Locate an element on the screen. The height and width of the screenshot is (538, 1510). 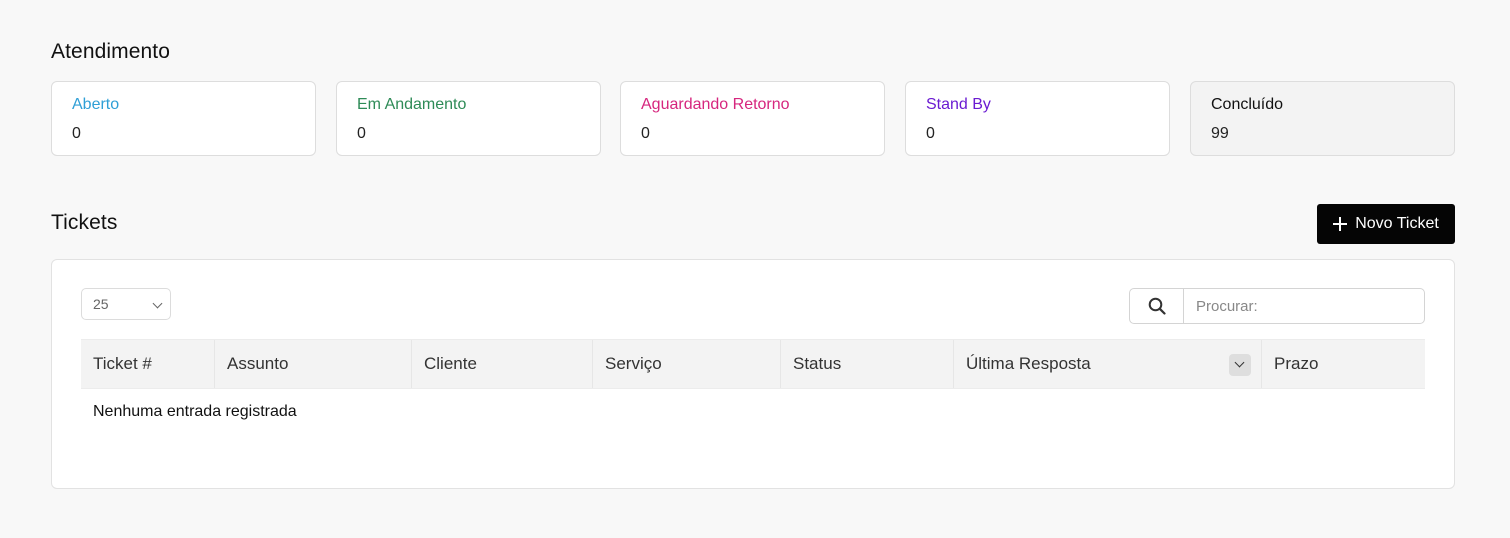
chevron-down-icon is located at coordinates (157, 303).